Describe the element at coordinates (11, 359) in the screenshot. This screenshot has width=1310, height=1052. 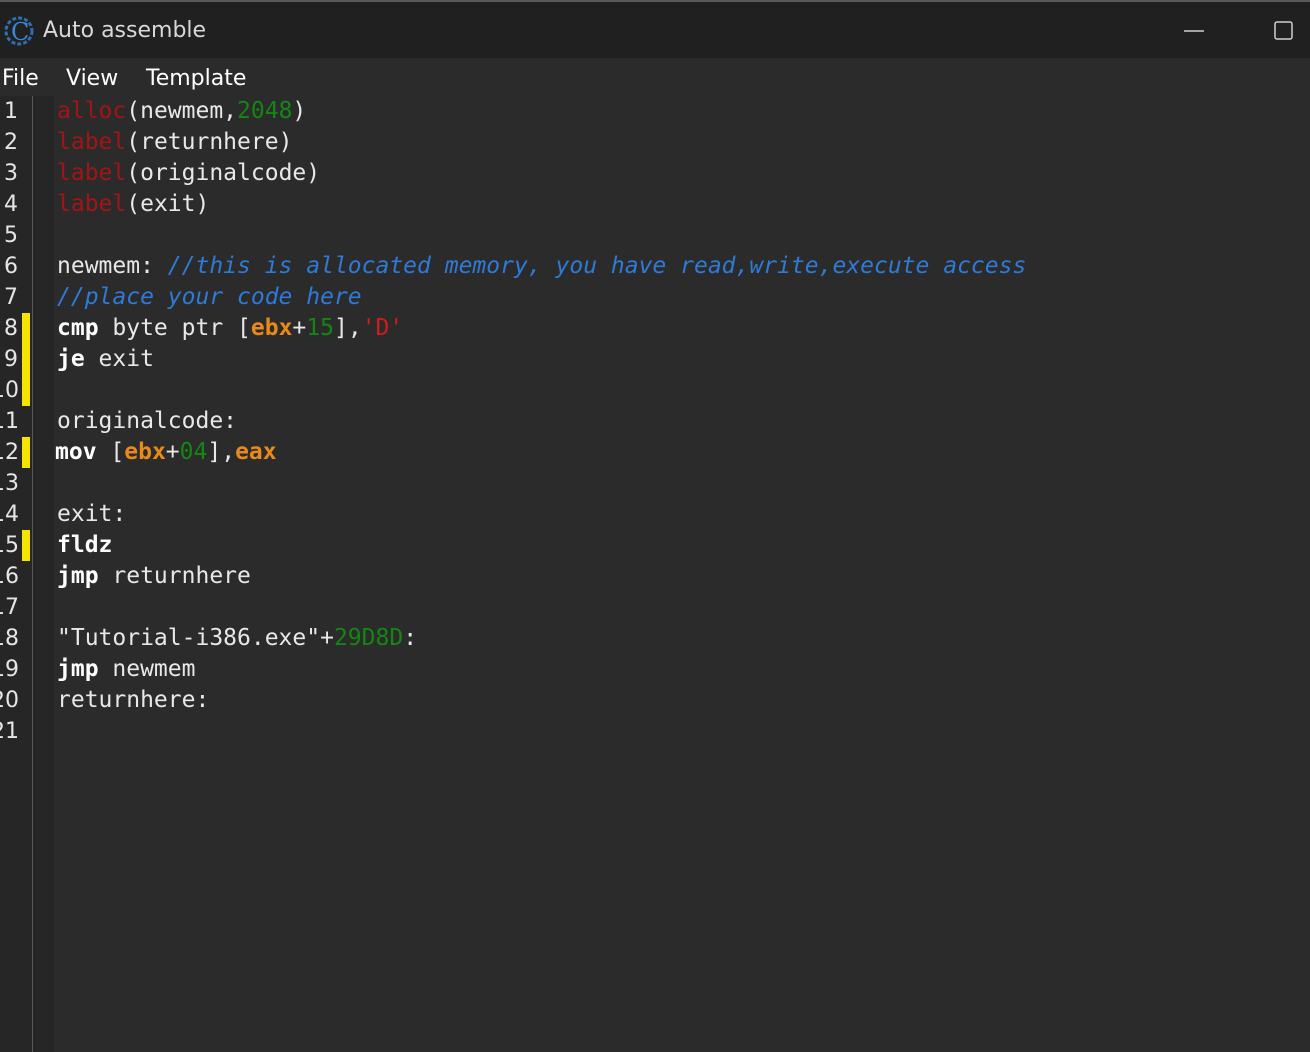
I see `line-number: 9` at that location.